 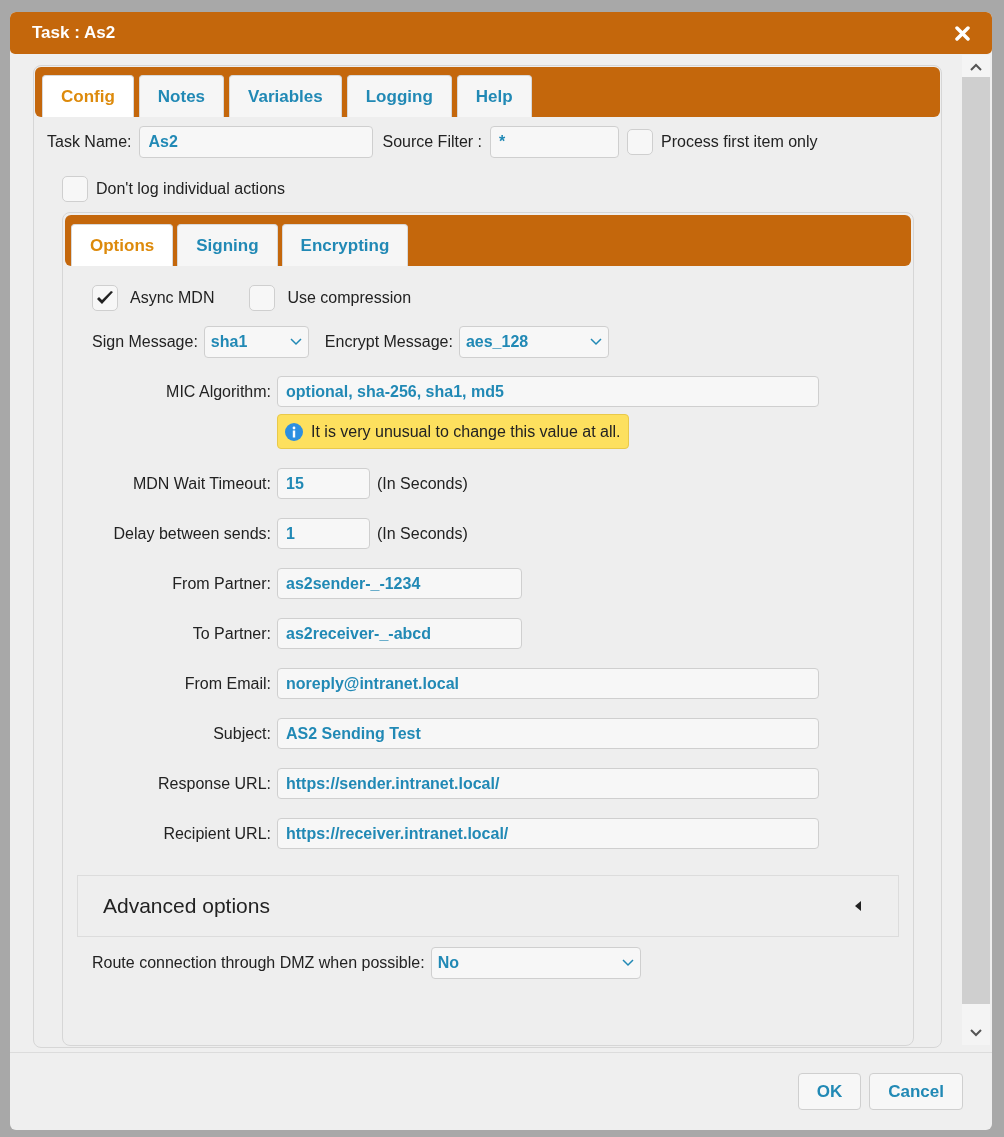 I want to click on tab: Help, so click(x=494, y=96).